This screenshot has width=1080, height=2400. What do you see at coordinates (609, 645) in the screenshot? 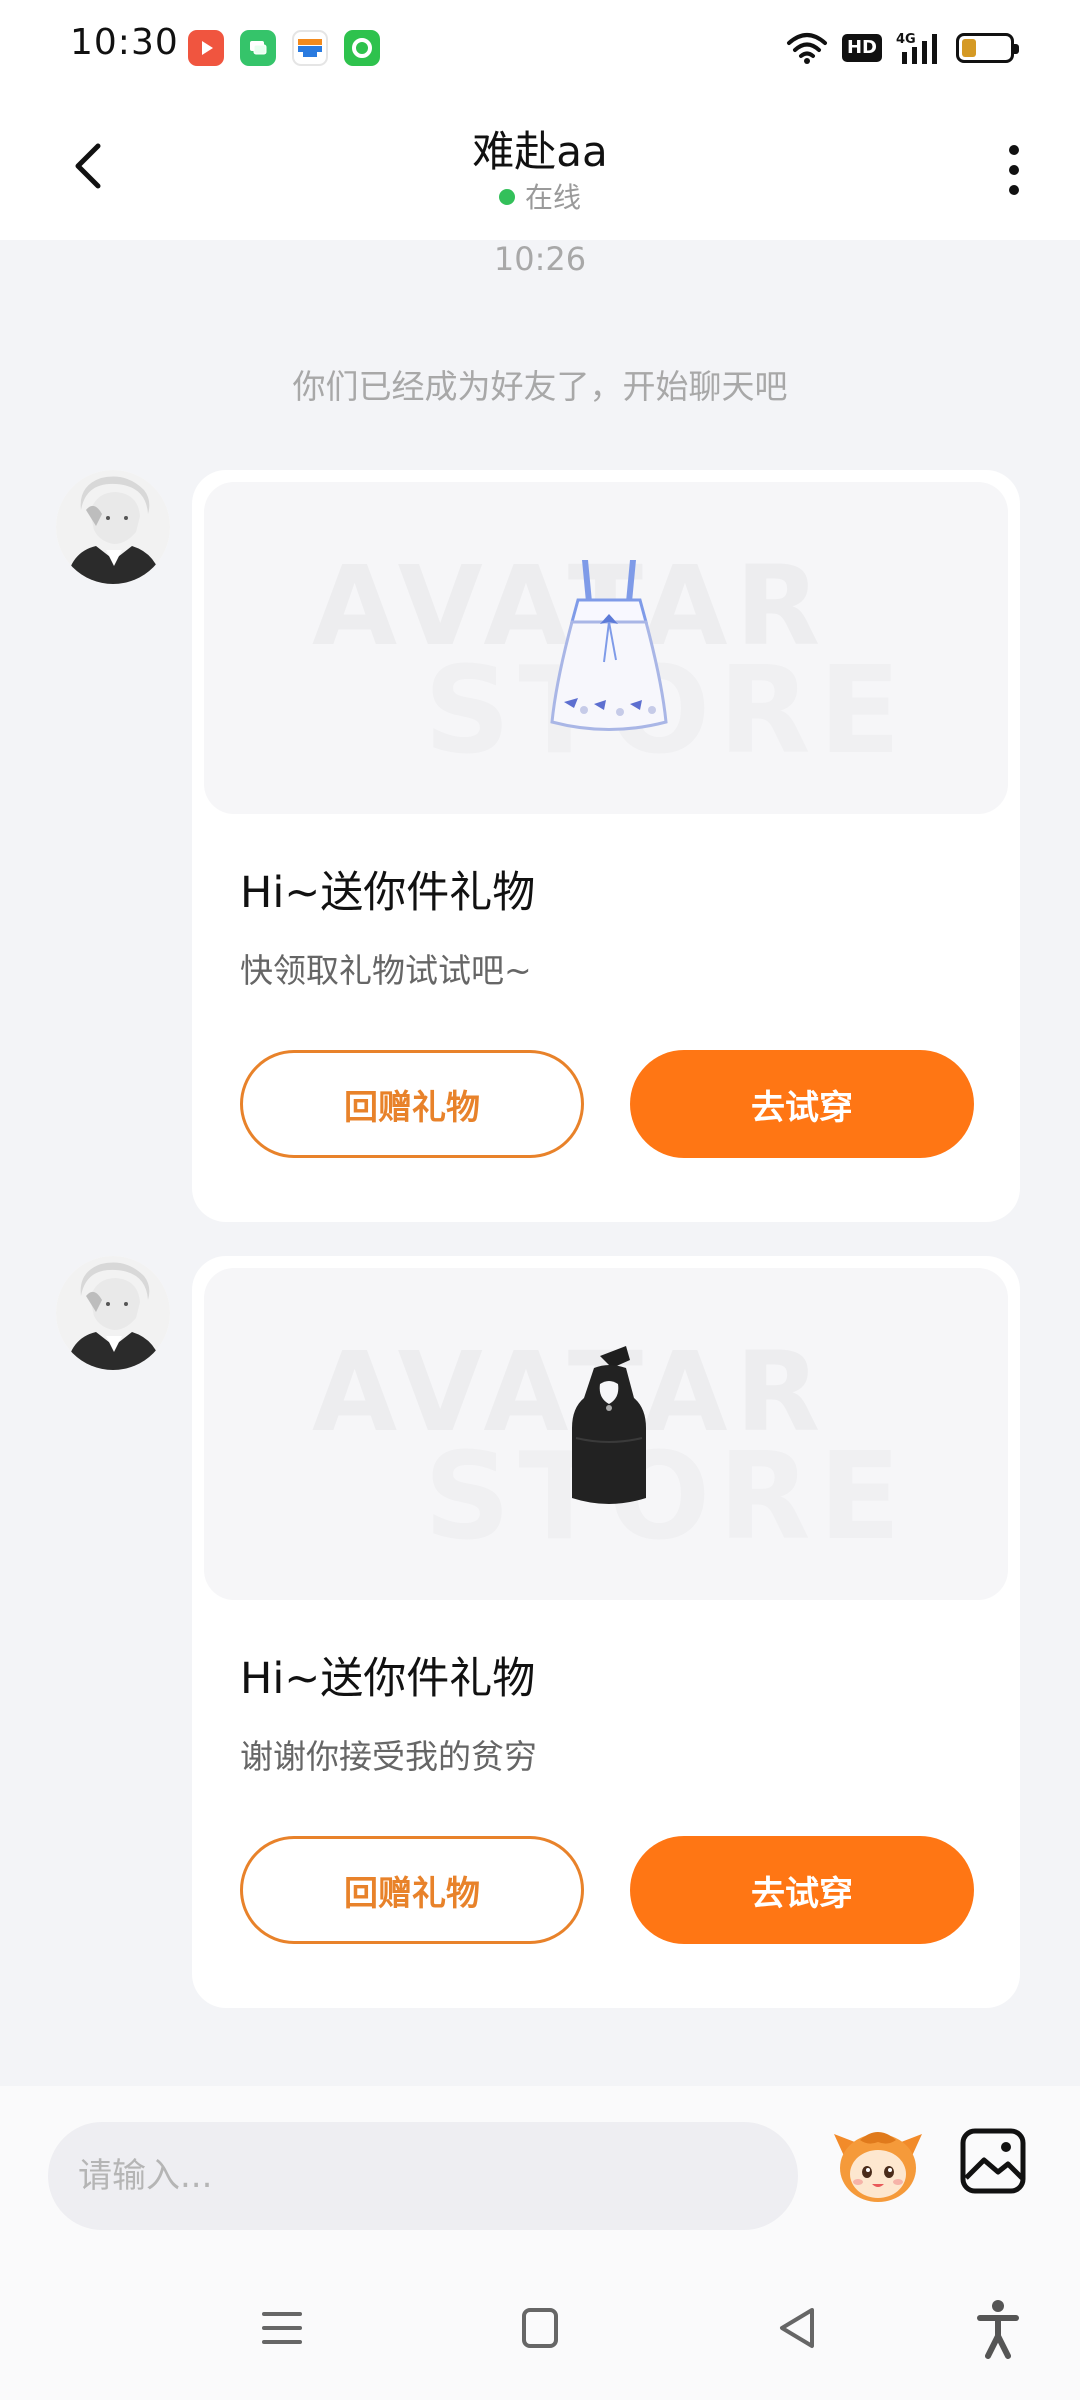
I see `white-dress-icon` at bounding box center [609, 645].